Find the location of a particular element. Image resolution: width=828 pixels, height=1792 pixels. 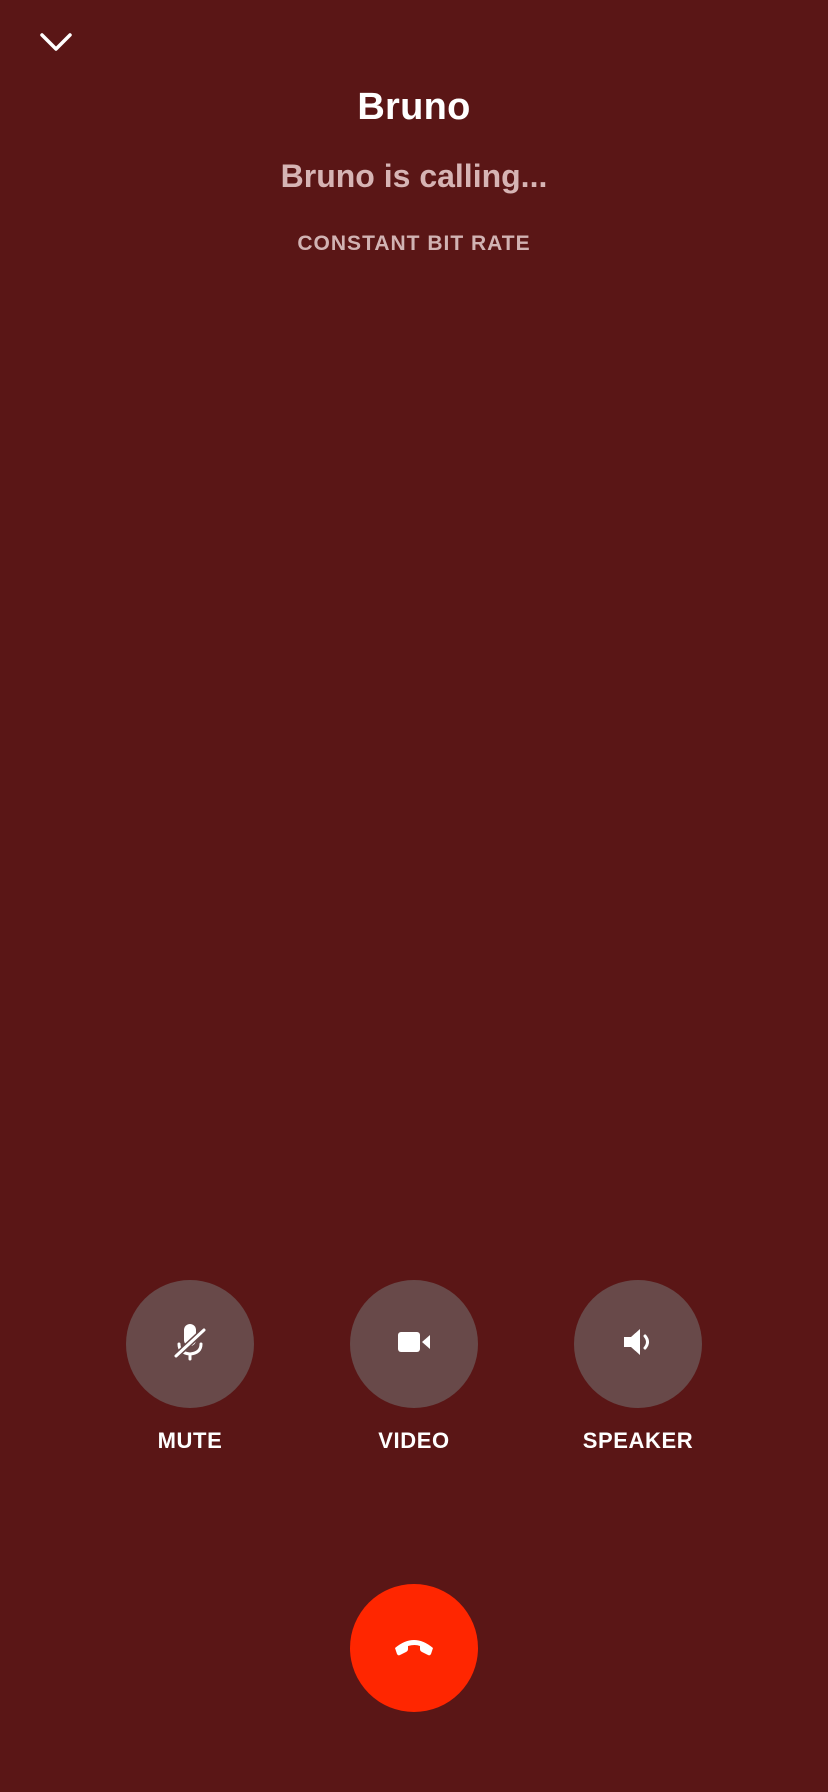

mute-control: MUTE is located at coordinates (190, 1367).